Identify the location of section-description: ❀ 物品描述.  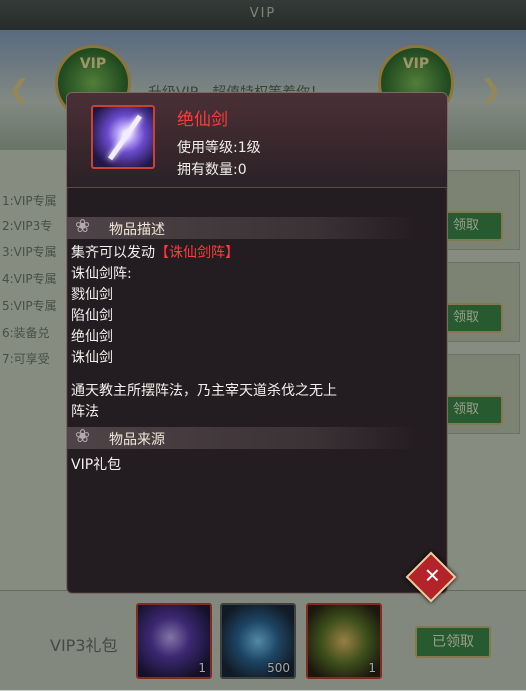
(243, 227).